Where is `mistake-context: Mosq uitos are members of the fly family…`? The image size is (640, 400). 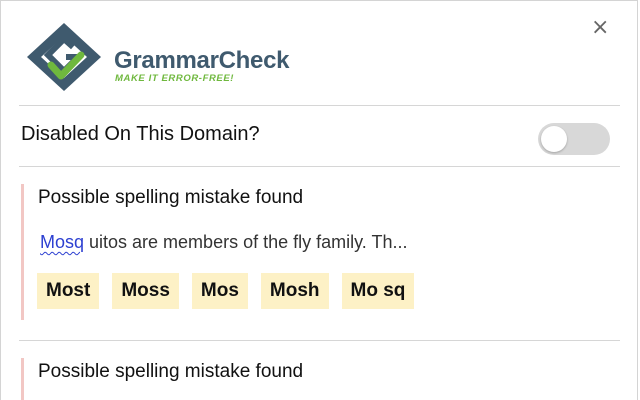
mistake-context: Mosq uitos are members of the fly family… is located at coordinates (223, 242).